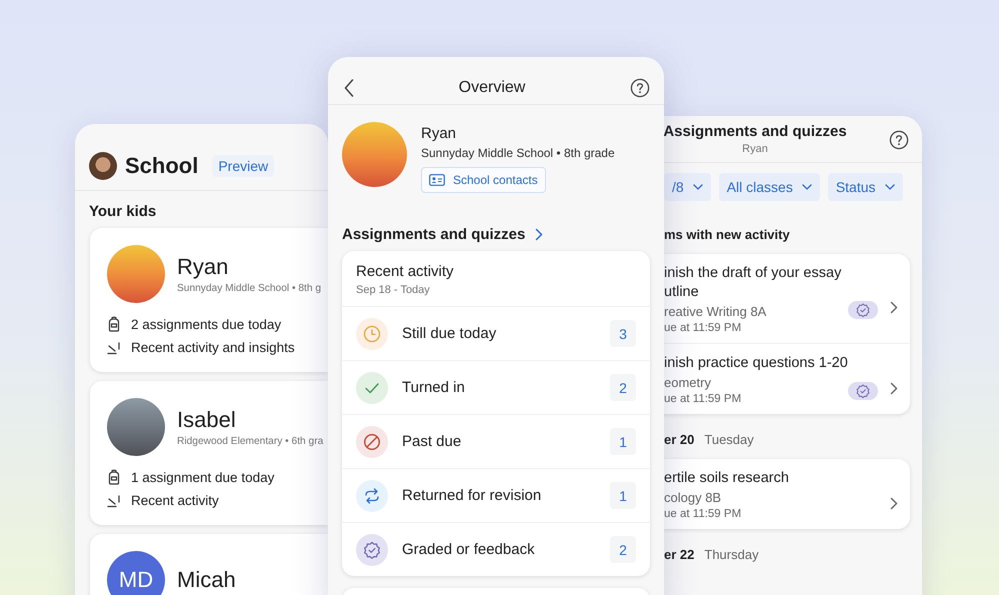  Describe the element at coordinates (623, 333) in the screenshot. I see `count-badge: 3` at that location.